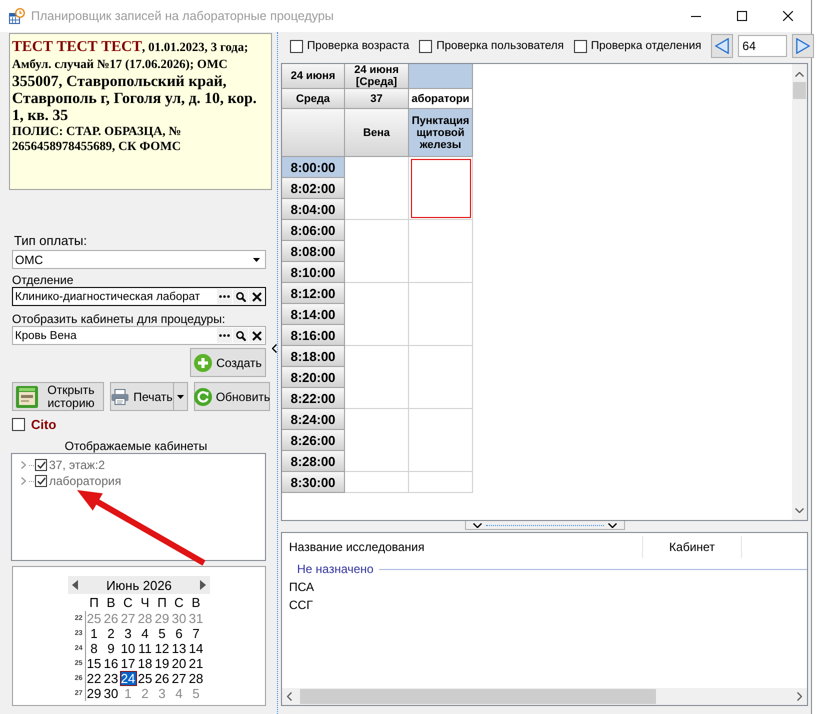 The width and height of the screenshot is (823, 714). Describe the element at coordinates (196, 678) in the screenshot. I see `calendar-day: 28` at that location.